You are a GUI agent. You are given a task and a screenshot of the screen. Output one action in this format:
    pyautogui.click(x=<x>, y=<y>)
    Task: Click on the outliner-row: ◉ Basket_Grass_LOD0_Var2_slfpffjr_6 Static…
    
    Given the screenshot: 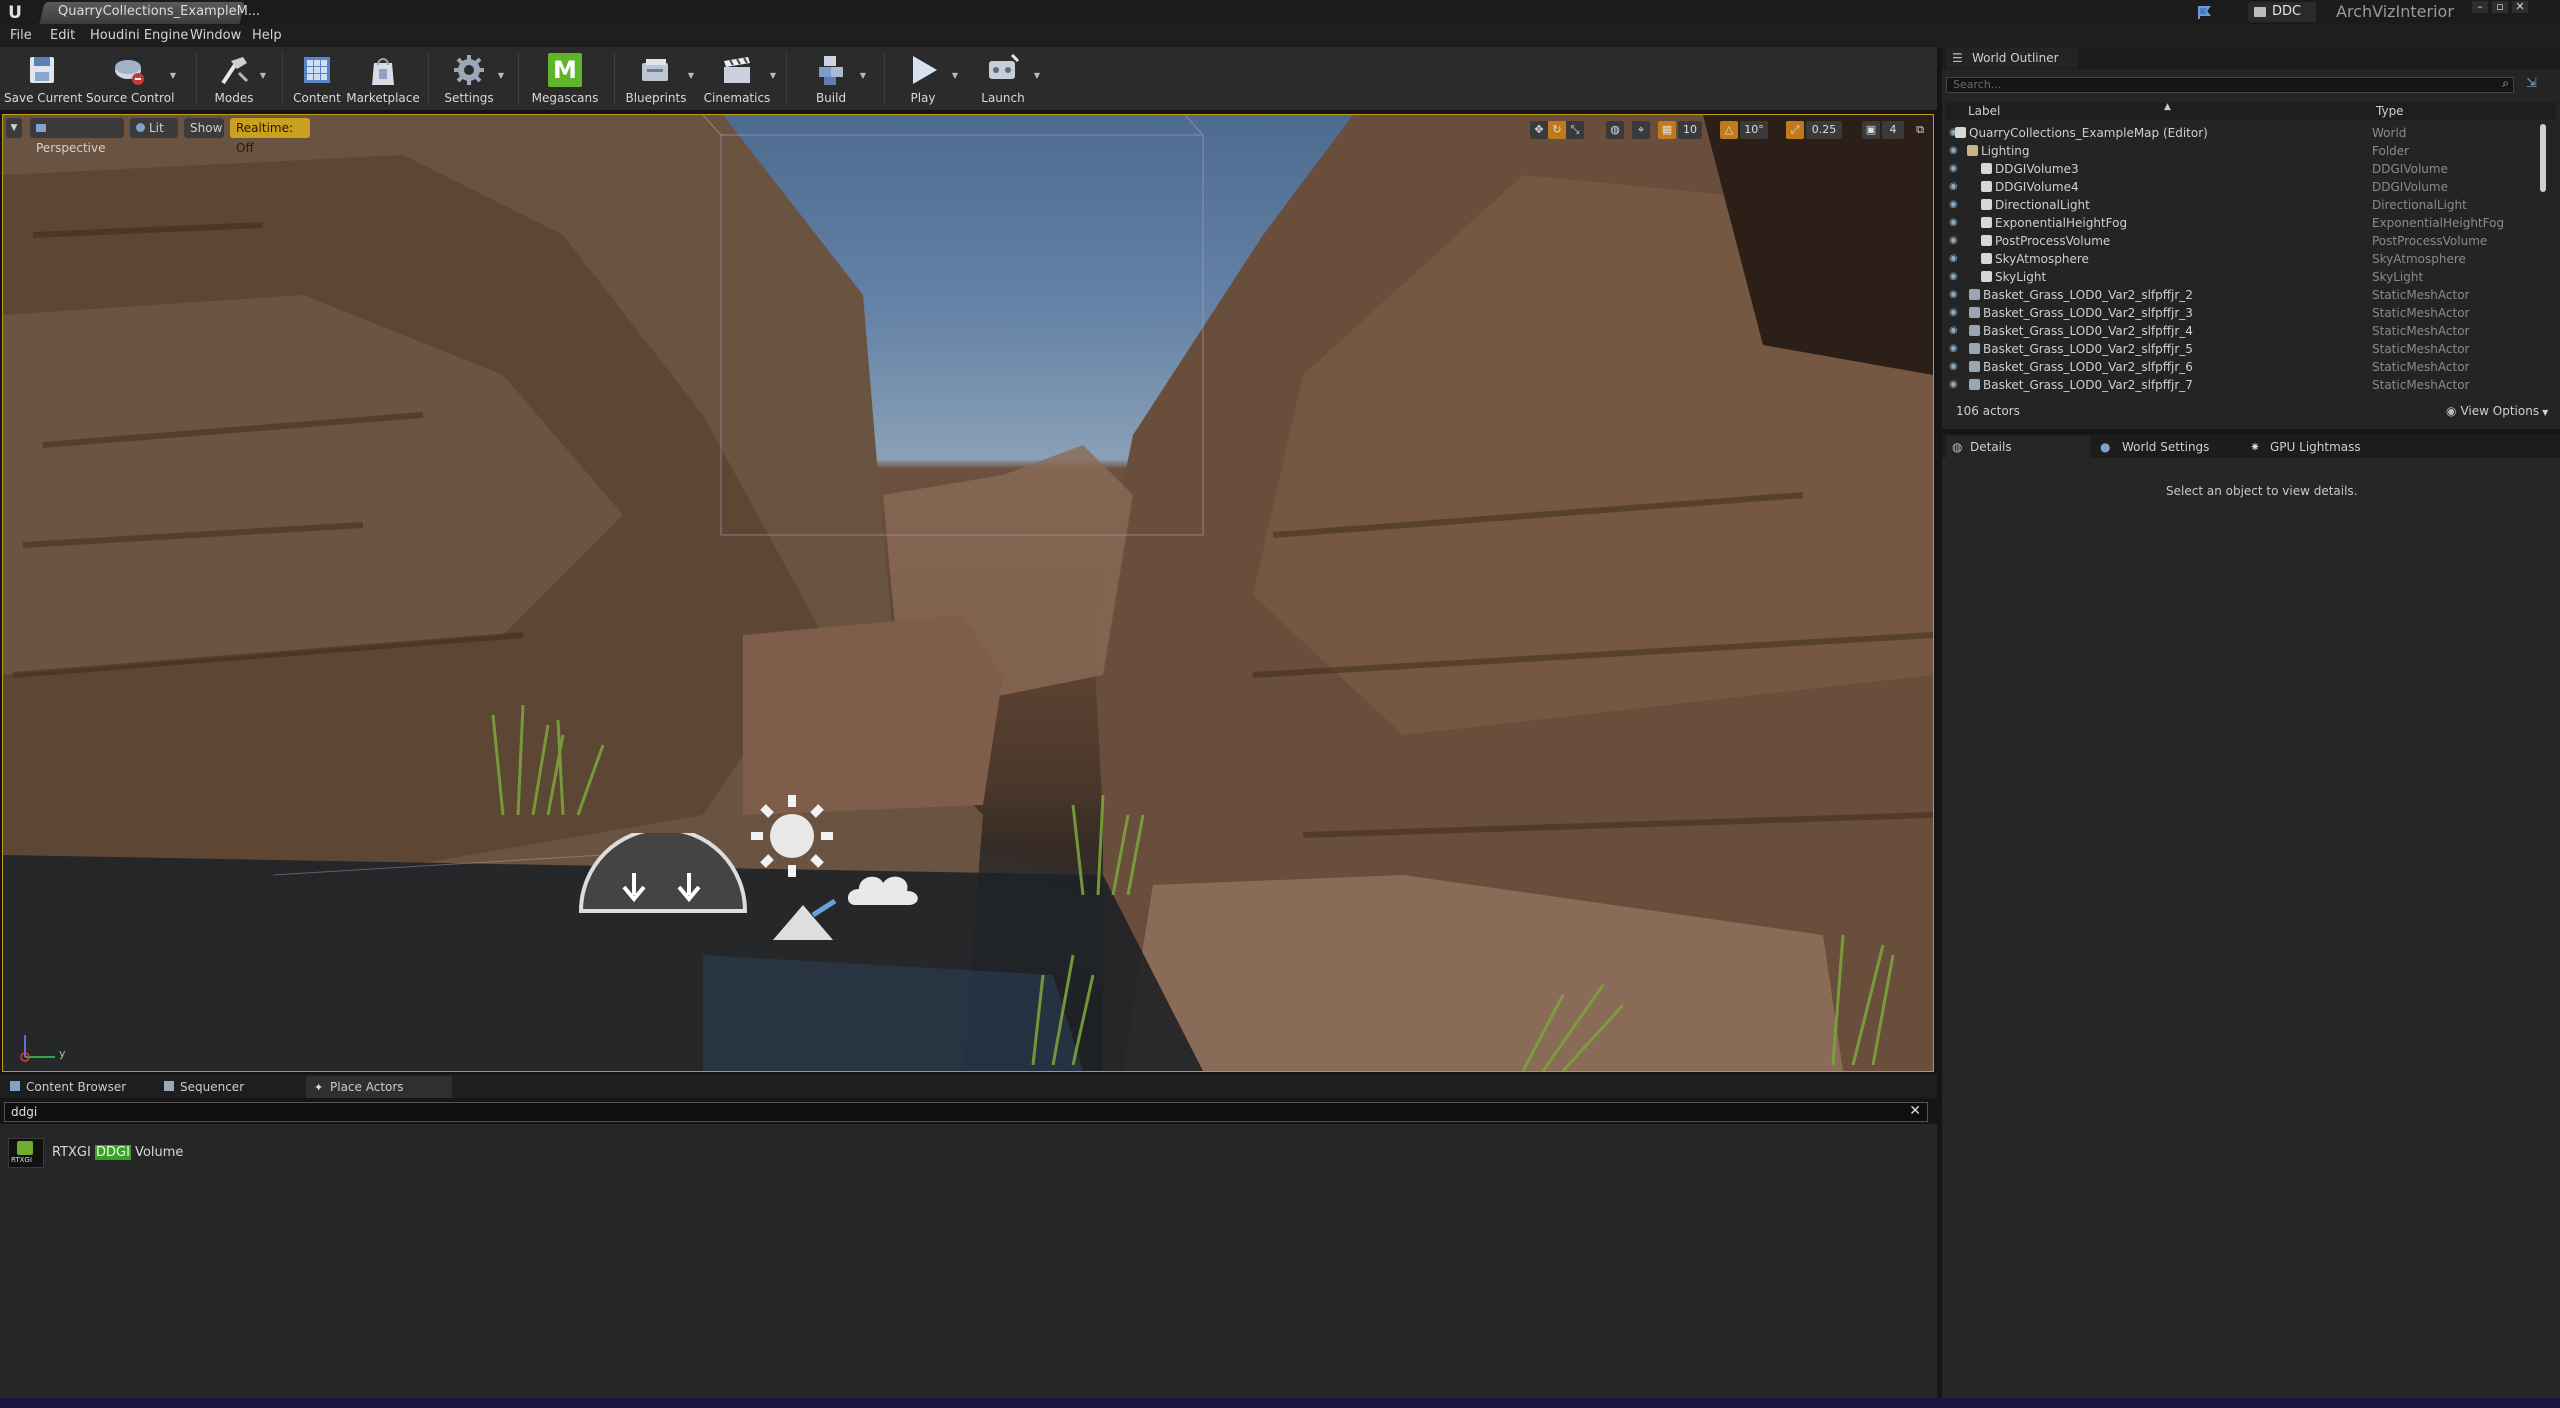 What is the action you would take?
    pyautogui.click(x=2250, y=367)
    